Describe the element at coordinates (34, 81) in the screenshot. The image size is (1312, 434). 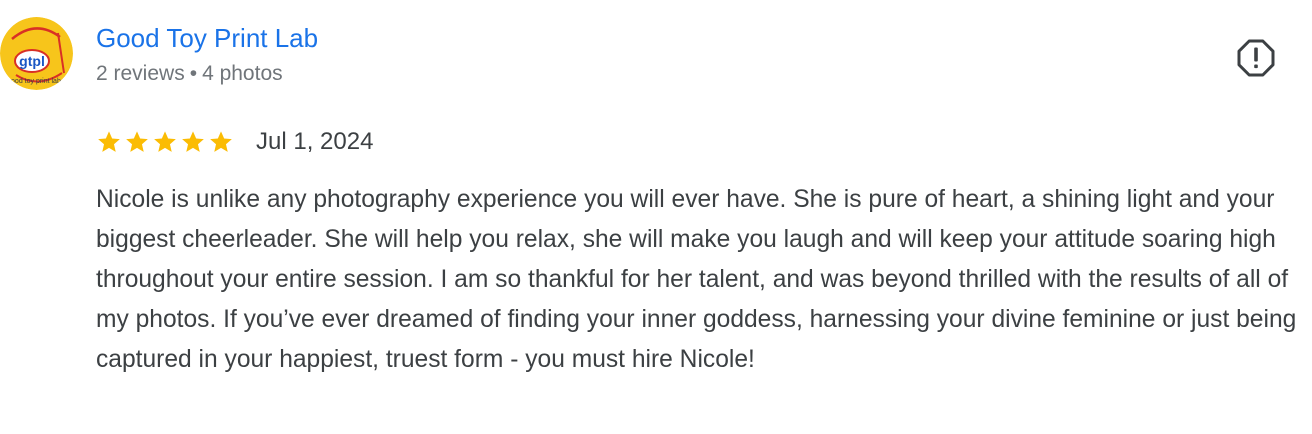
I see `avatar-subtext: good toy print lab` at that location.